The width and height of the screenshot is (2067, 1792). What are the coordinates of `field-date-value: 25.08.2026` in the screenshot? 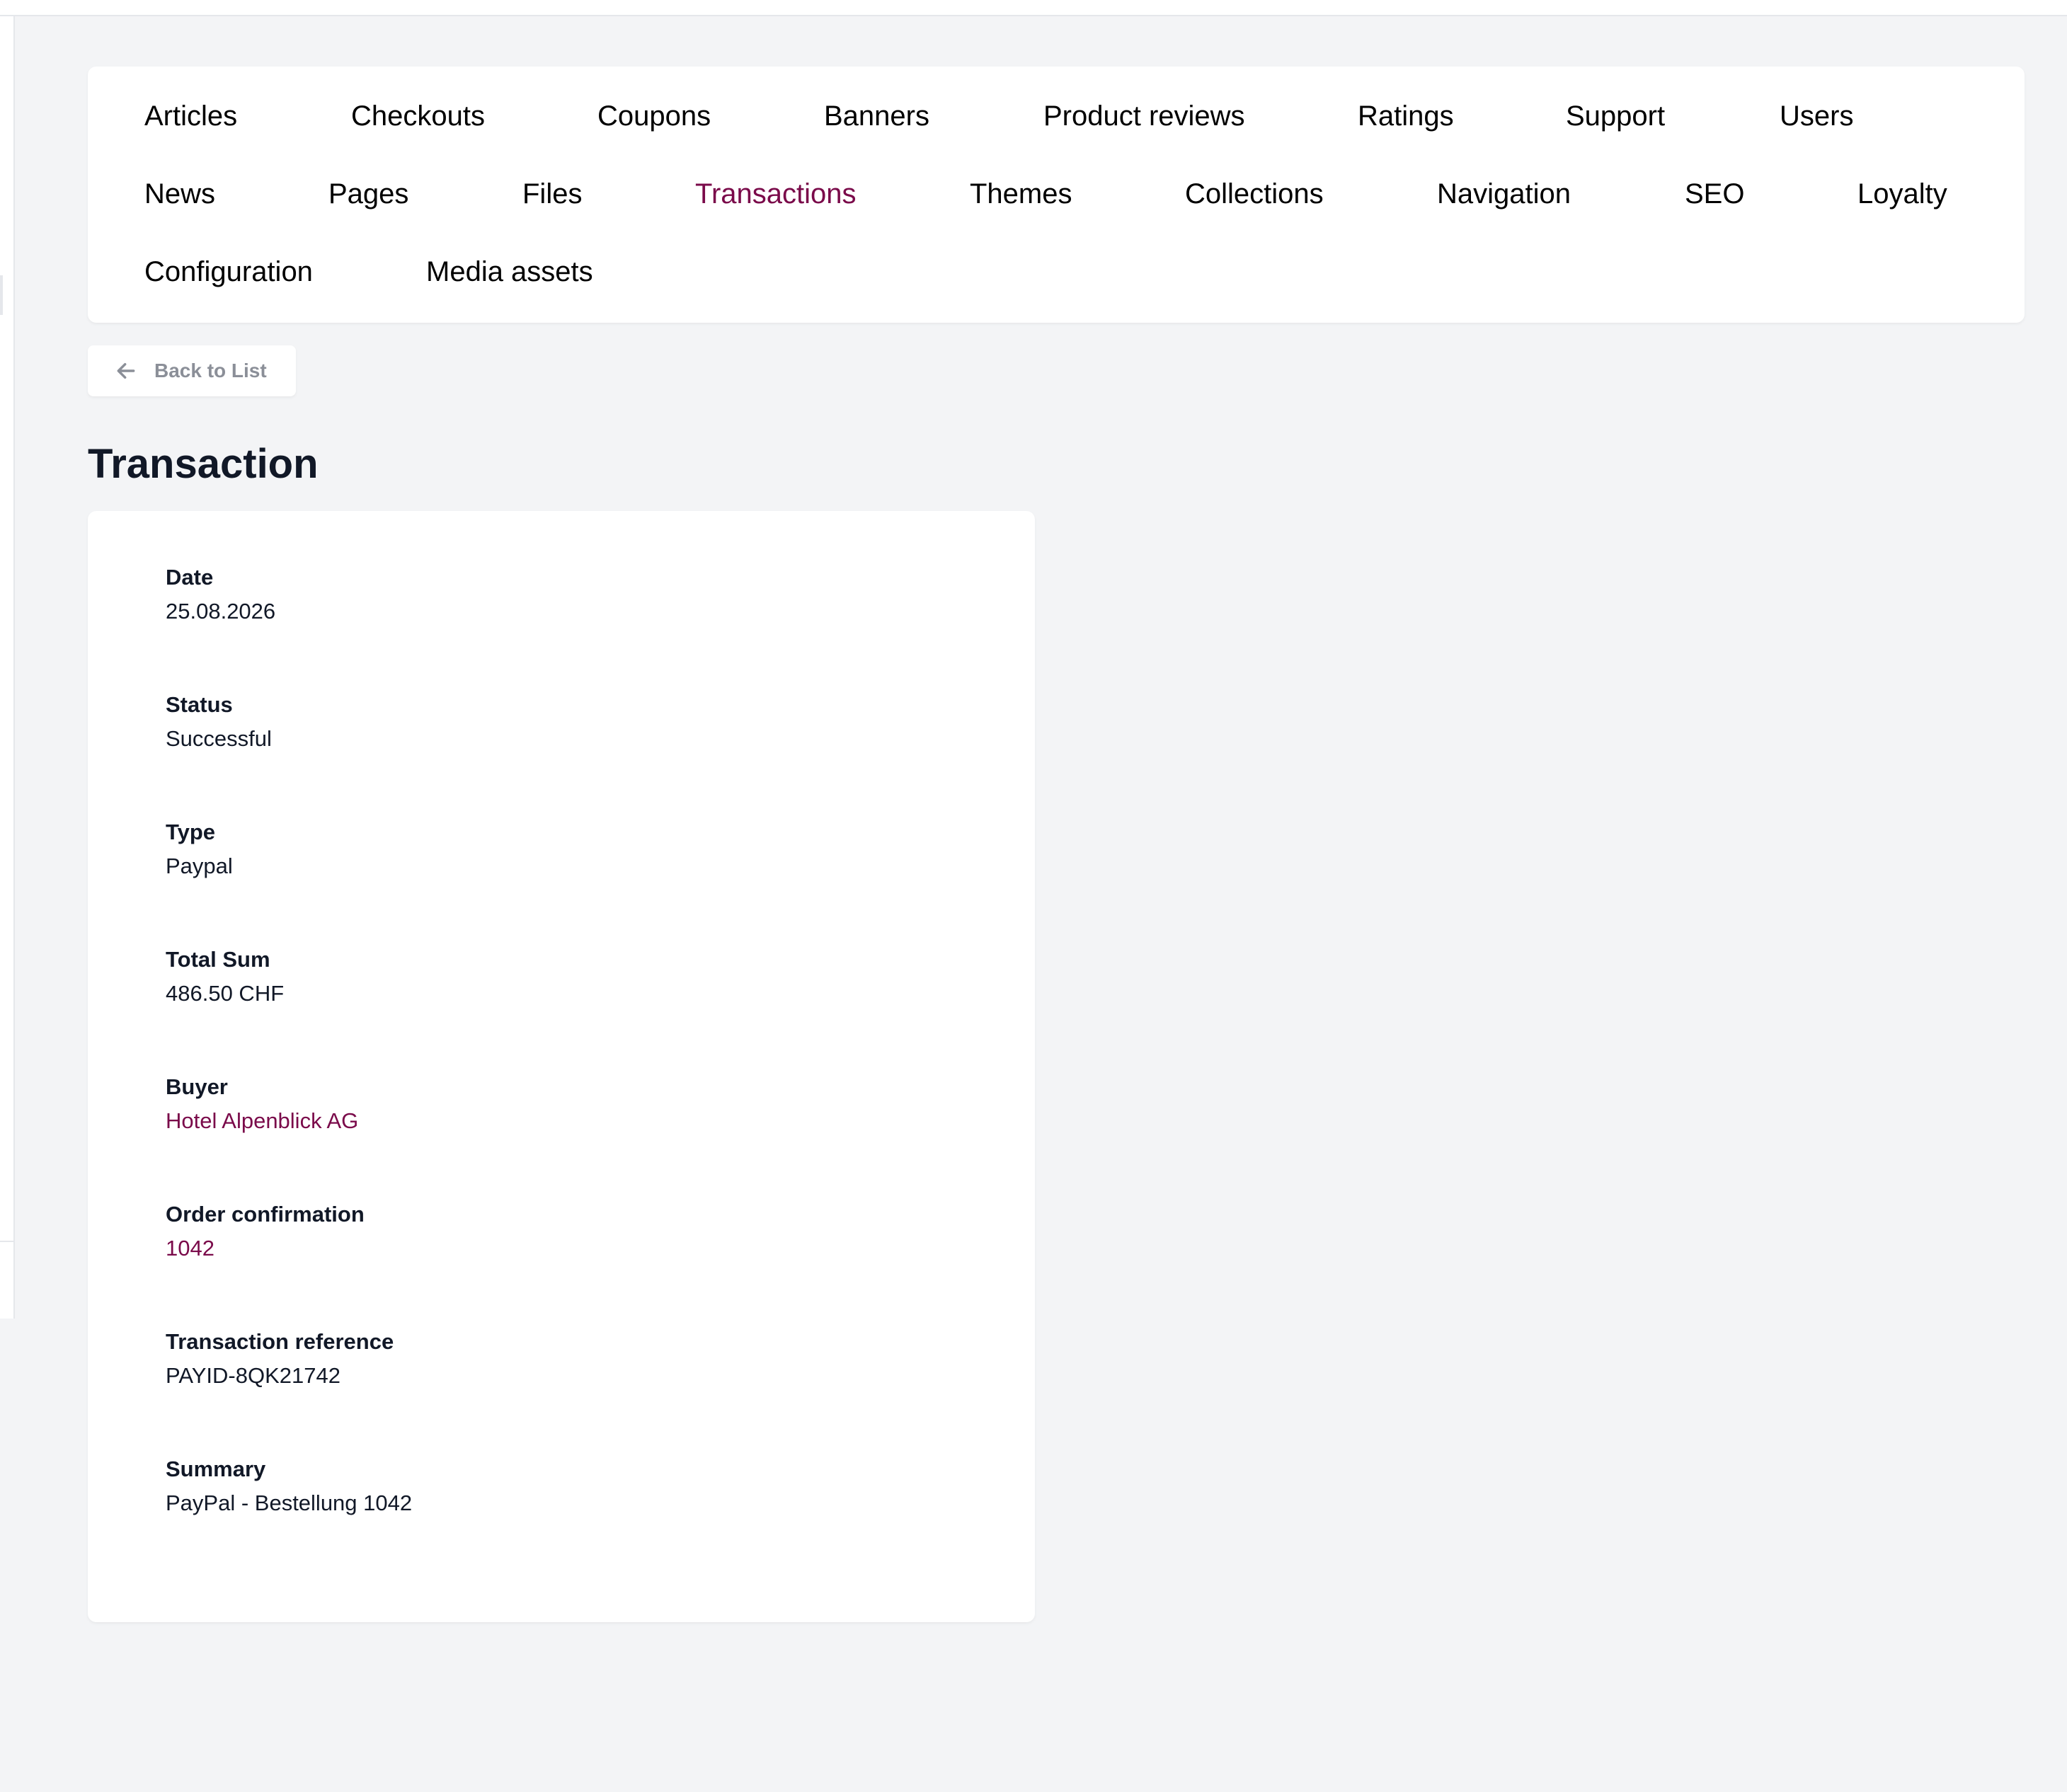 It's located at (221, 611).